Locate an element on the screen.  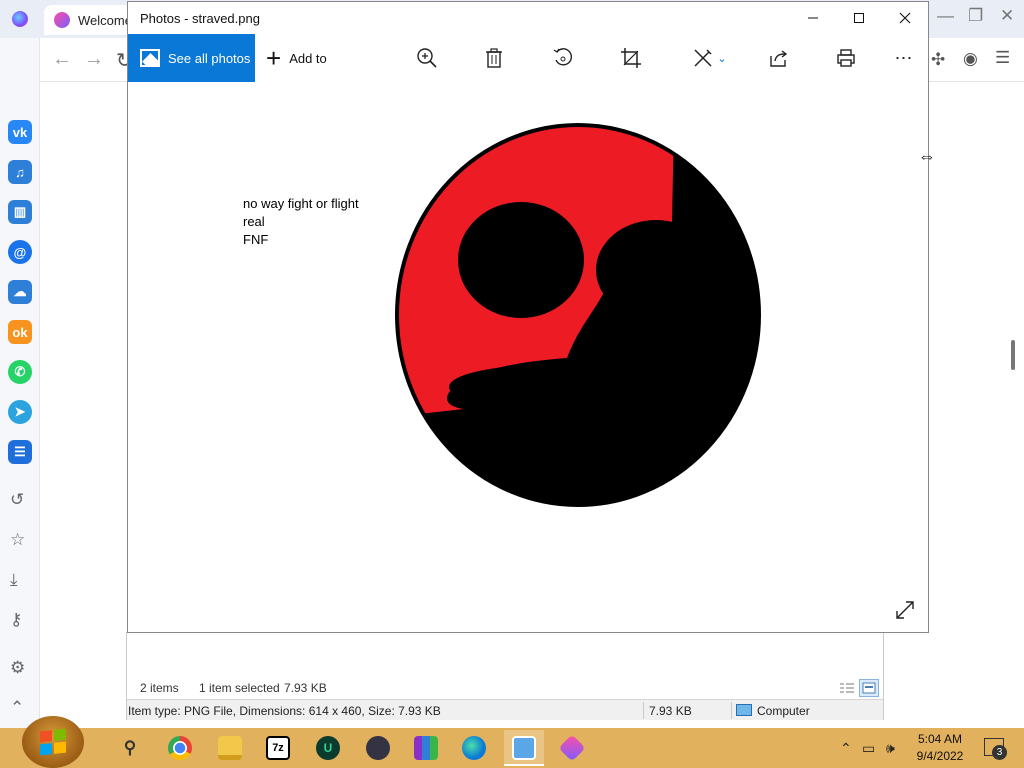
list-icon: ☰ is located at coordinates (20, 452).